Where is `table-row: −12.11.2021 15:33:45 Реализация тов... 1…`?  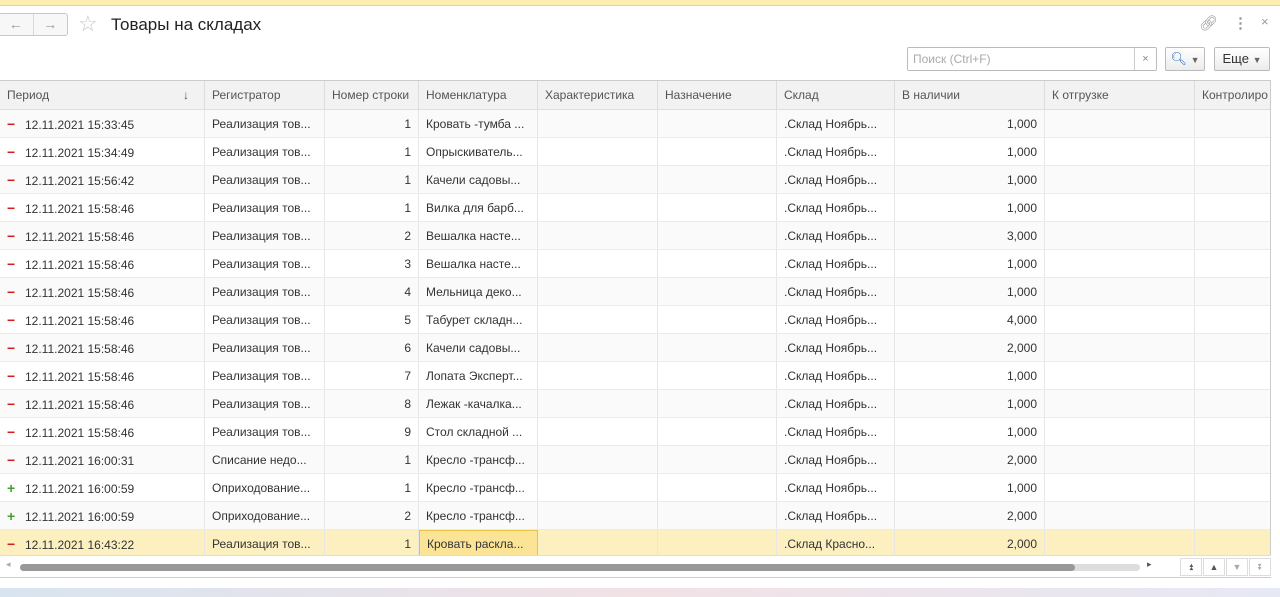
table-row: −12.11.2021 15:33:45 Реализация тов... 1… is located at coordinates (635, 124).